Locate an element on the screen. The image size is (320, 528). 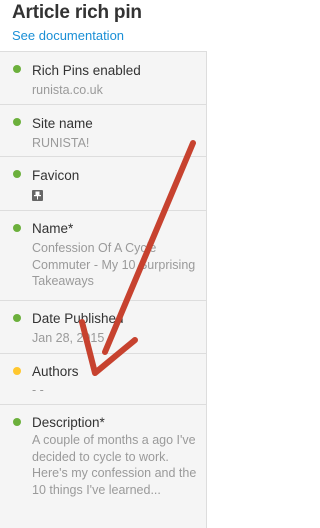
field-row-favicon: Favicon is located at coordinates (103, 184).